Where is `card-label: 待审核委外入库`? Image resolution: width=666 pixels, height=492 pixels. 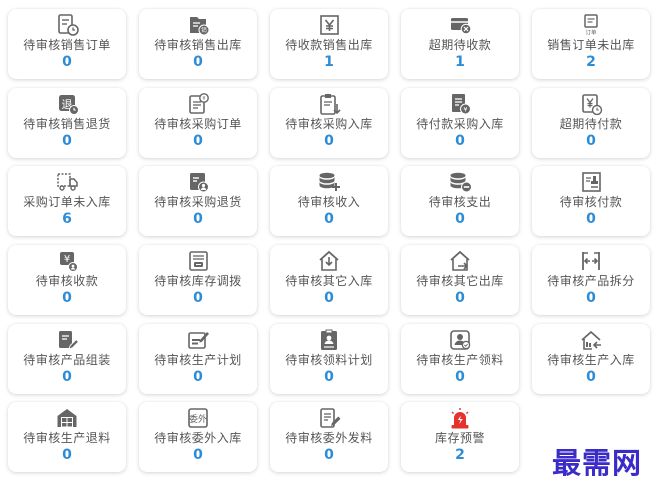 card-label: 待审核委外入库 is located at coordinates (198, 438).